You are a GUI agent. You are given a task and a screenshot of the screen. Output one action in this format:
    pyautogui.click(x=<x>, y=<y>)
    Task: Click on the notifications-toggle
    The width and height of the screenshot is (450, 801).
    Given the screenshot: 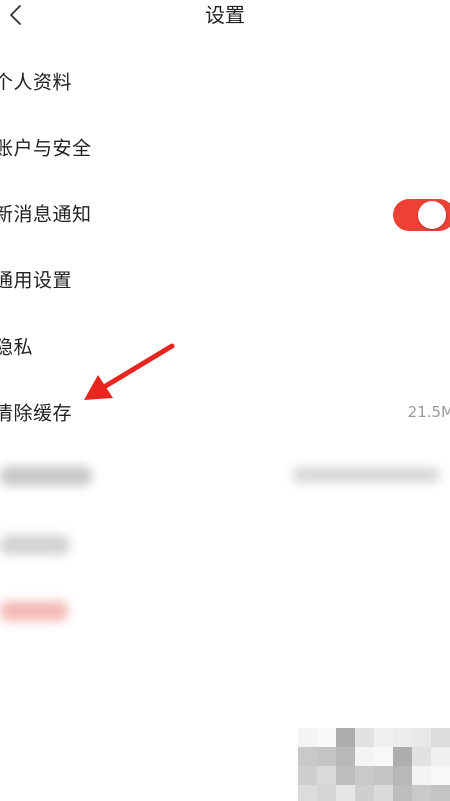 What is the action you would take?
    pyautogui.click(x=421, y=215)
    